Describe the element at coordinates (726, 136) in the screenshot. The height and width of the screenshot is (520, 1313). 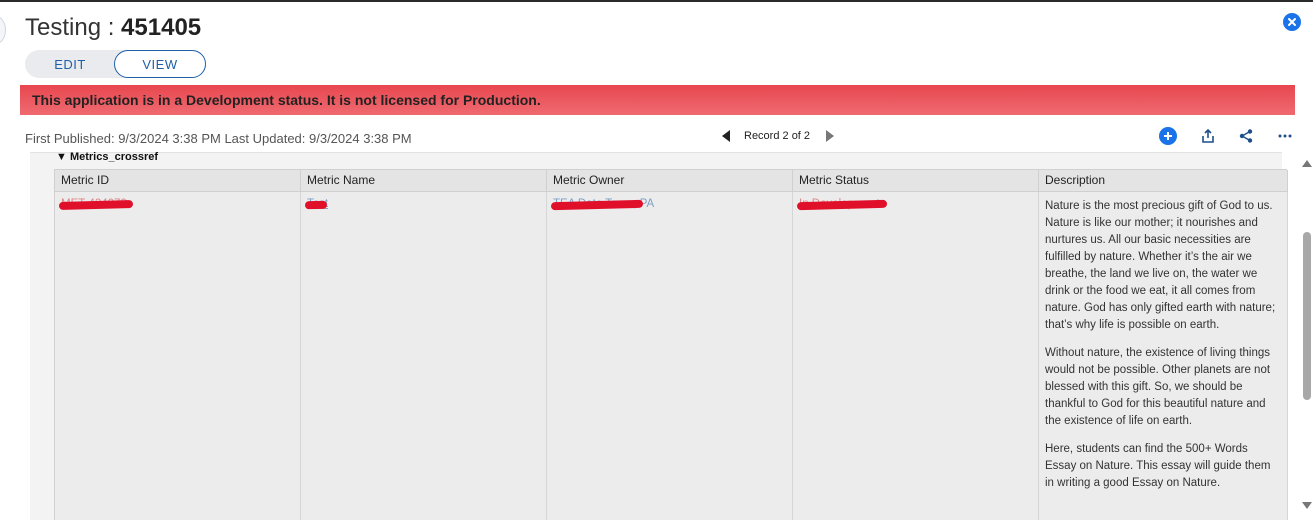
I see `previous-record-icon` at that location.